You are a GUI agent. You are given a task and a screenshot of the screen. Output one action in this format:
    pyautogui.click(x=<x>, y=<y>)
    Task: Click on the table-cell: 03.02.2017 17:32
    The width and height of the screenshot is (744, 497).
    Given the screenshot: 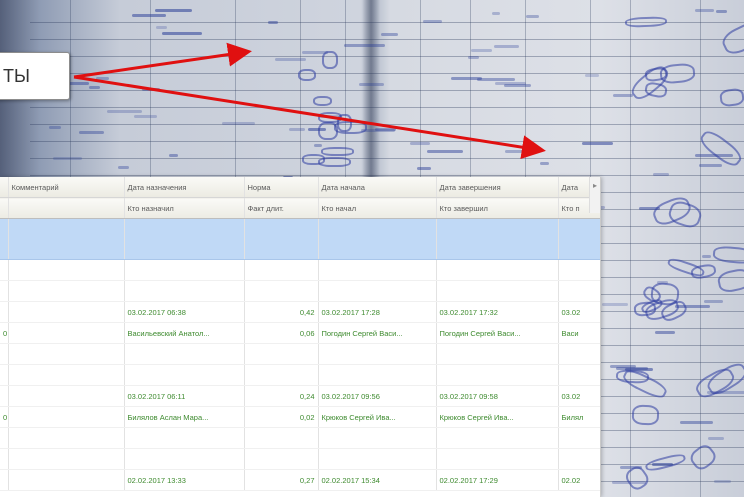 What is the action you would take?
    pyautogui.click(x=497, y=312)
    